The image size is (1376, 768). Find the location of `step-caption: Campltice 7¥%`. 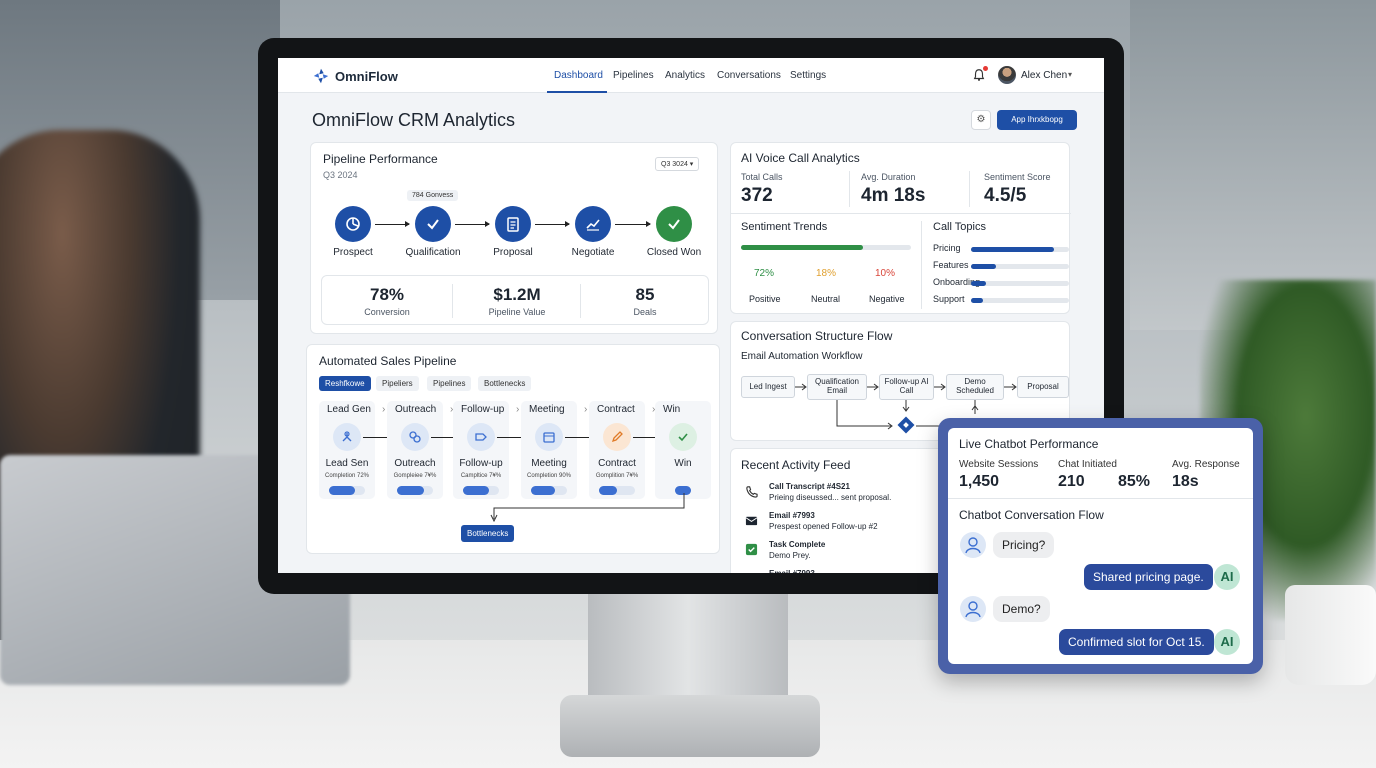

step-caption: Campltice 7¥% is located at coordinates (481, 476).